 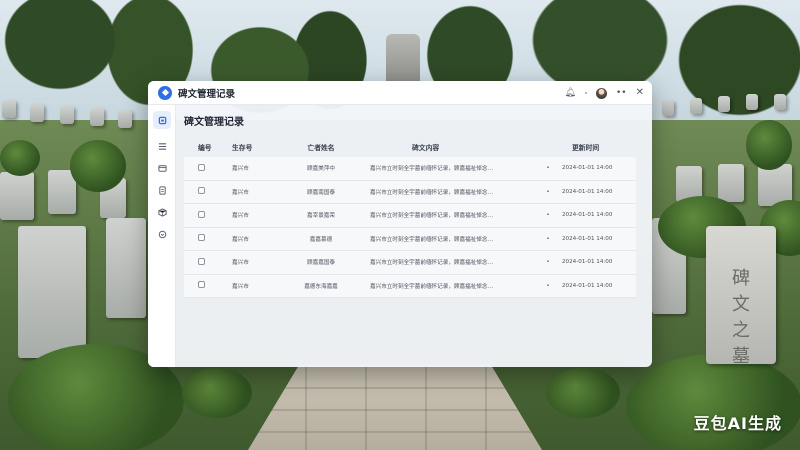 I want to click on column-header: 生存号, so click(x=248, y=147).